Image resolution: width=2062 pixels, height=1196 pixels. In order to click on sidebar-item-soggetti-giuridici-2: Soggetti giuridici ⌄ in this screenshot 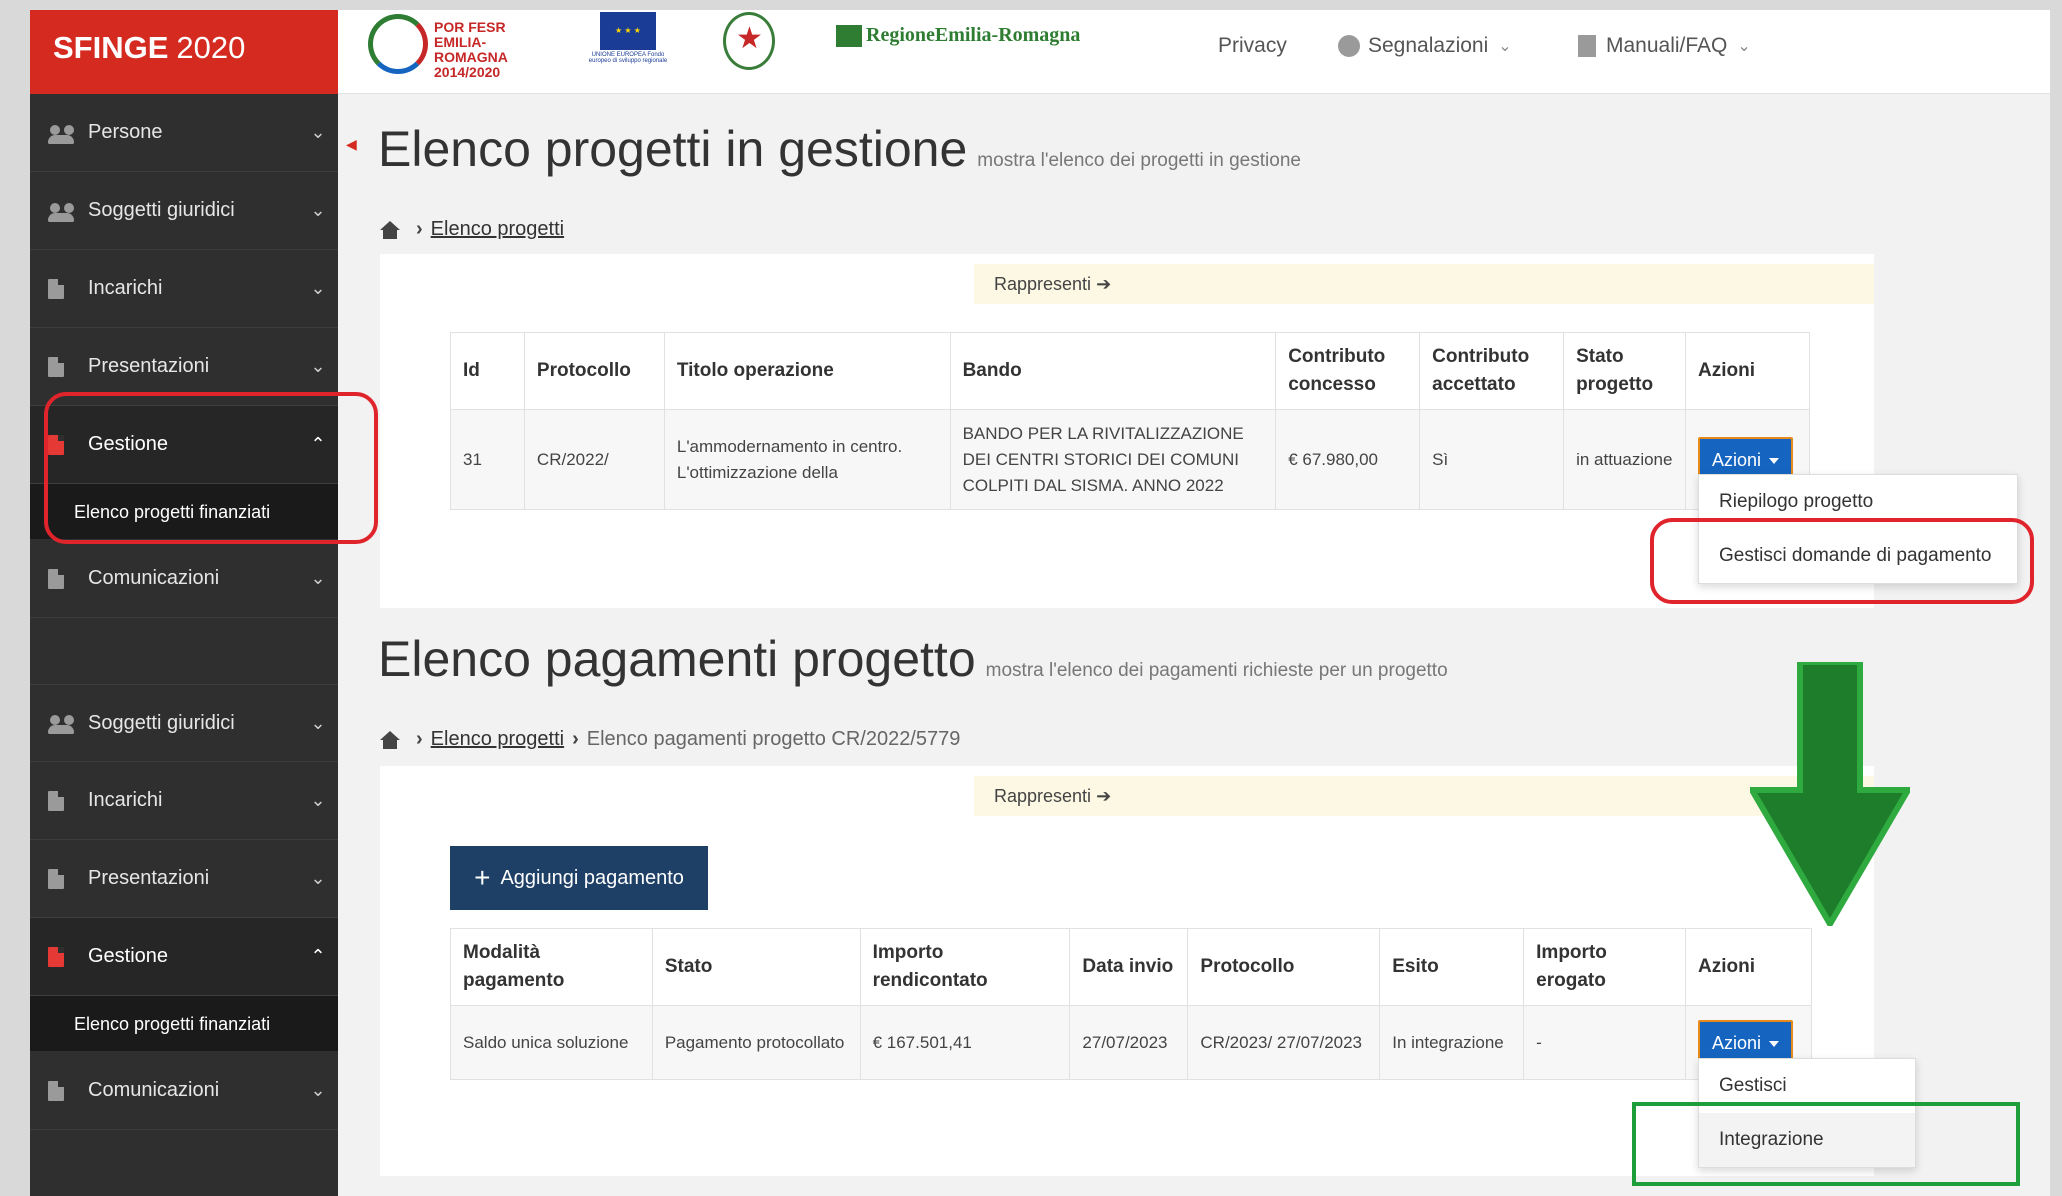, I will do `click(184, 723)`.